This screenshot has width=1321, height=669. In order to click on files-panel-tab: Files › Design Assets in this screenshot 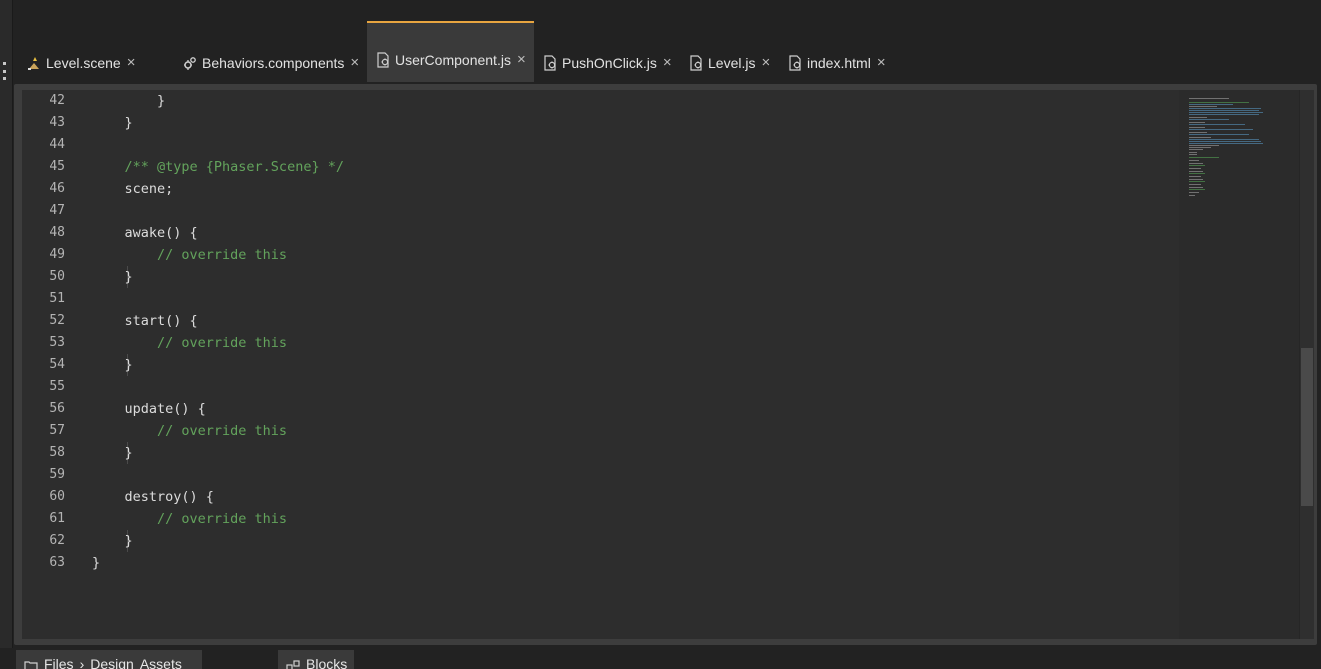, I will do `click(109, 659)`.